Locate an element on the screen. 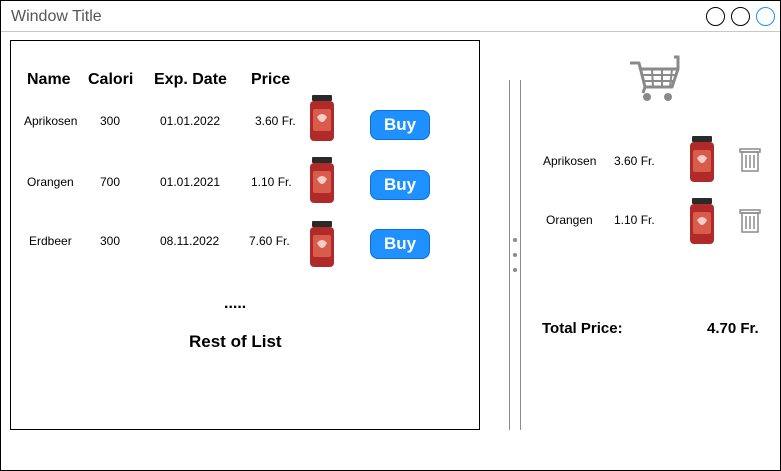 The width and height of the screenshot is (781, 471). header-calori: Calori is located at coordinates (111, 79).